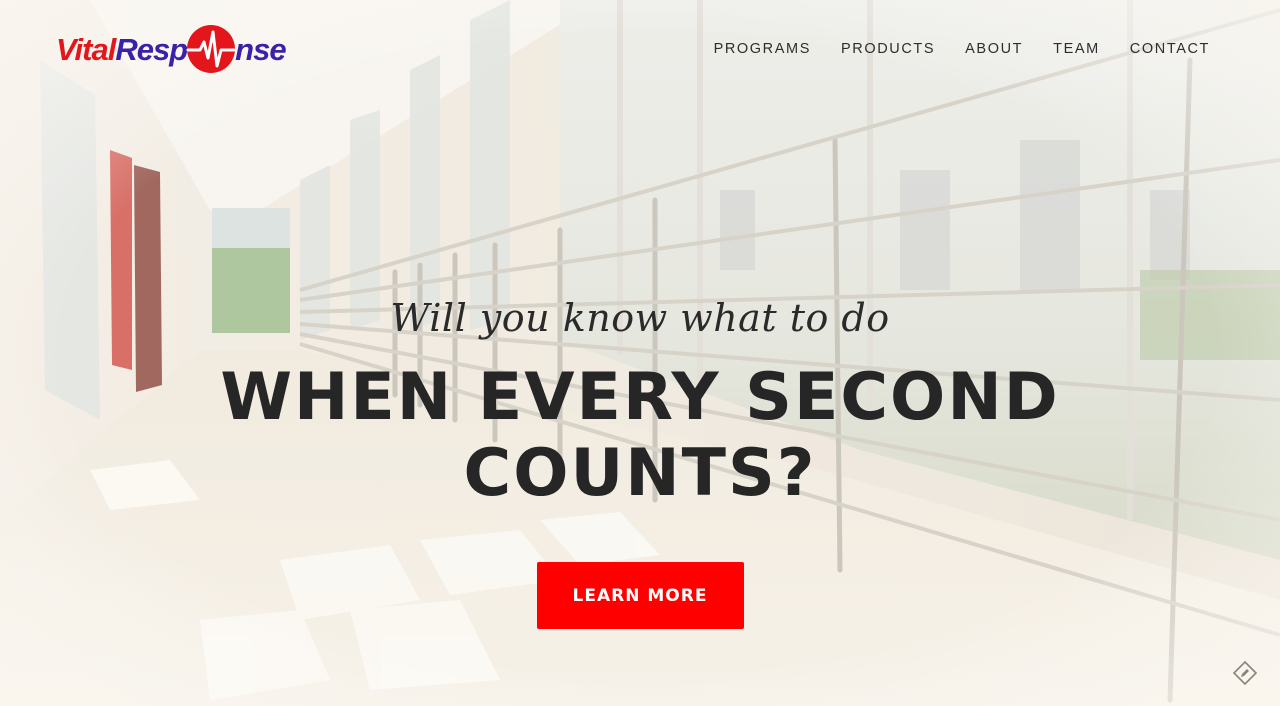 The image size is (1280, 706). I want to click on logo-text-resp: Resp, so click(151, 49).